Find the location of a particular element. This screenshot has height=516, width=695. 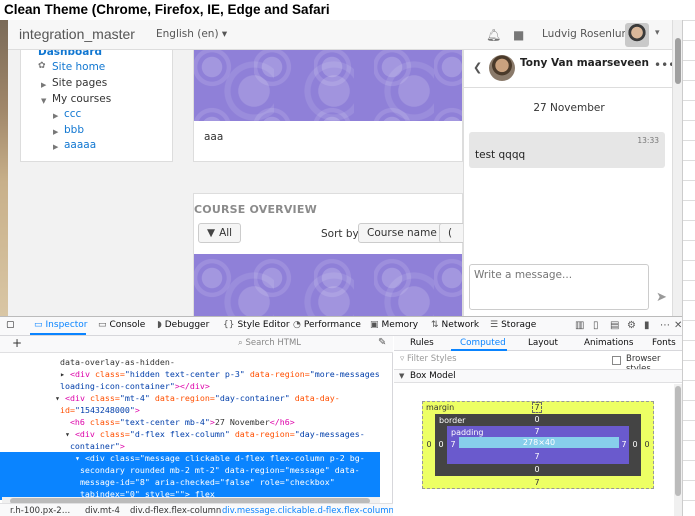

markup-node: data-overlay-as-hidden- is located at coordinates (190, 362).